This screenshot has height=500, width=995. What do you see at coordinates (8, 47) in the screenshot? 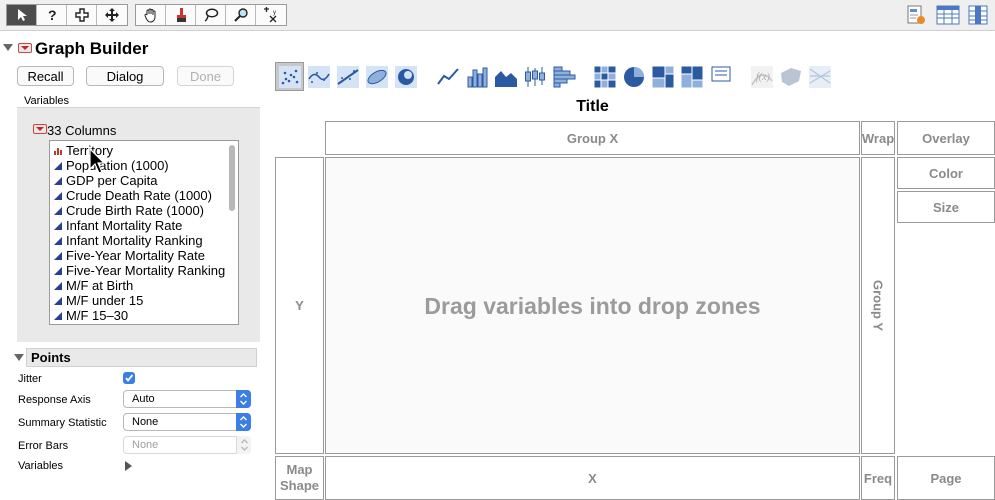
I see `main-disclosure-icon` at bounding box center [8, 47].